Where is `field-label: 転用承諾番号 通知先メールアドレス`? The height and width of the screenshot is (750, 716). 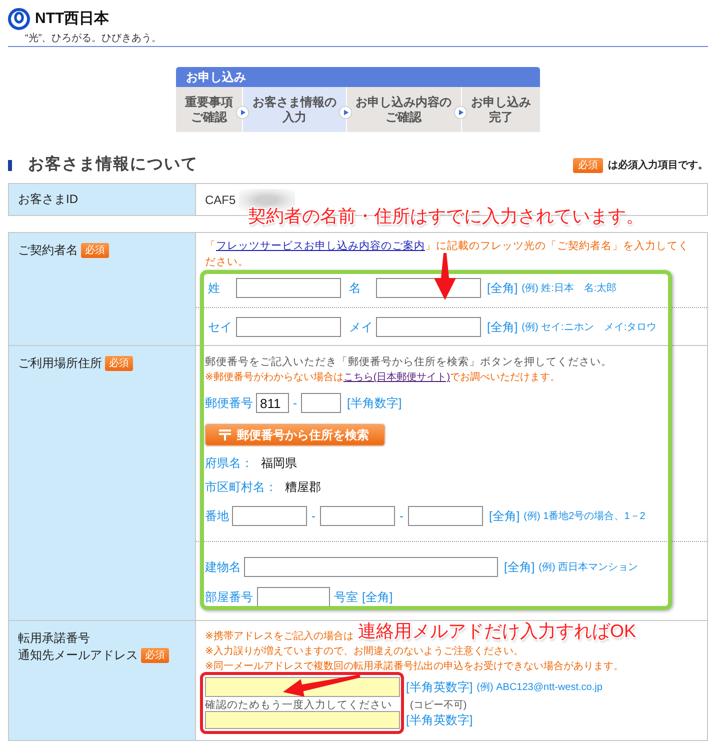
field-label: 転用承諾番号 通知先メールアドレス is located at coordinates (78, 646).